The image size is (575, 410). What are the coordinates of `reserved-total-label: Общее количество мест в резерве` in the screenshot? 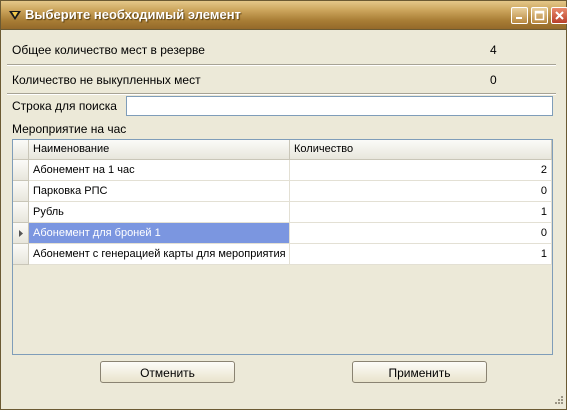 It's located at (108, 50).